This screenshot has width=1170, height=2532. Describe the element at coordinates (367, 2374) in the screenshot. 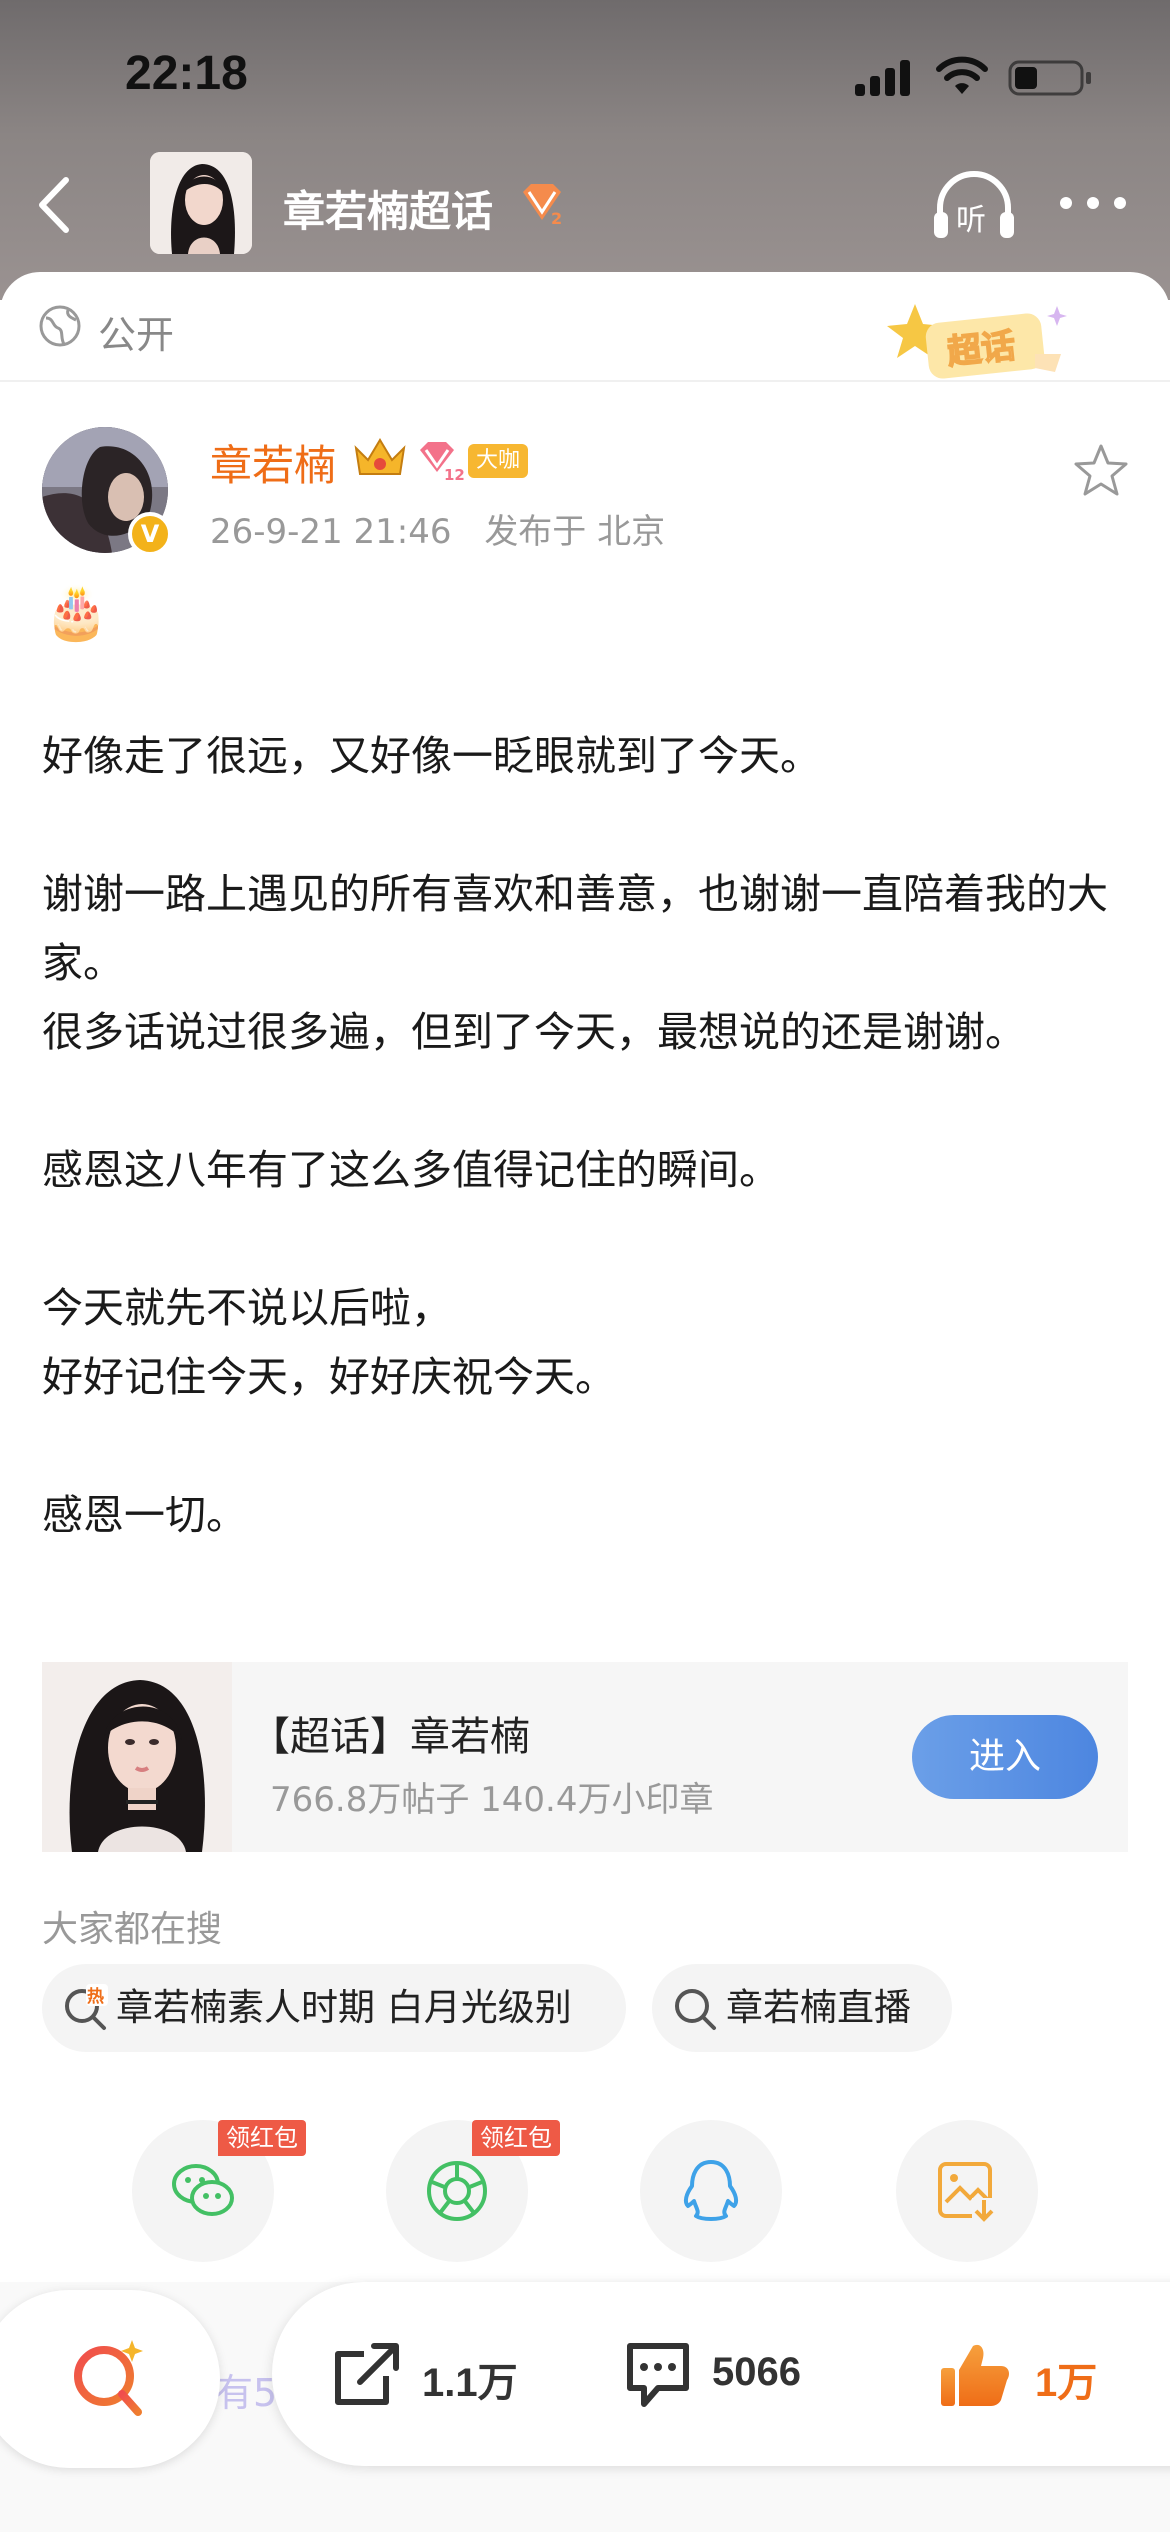

I see `repost-icon` at that location.